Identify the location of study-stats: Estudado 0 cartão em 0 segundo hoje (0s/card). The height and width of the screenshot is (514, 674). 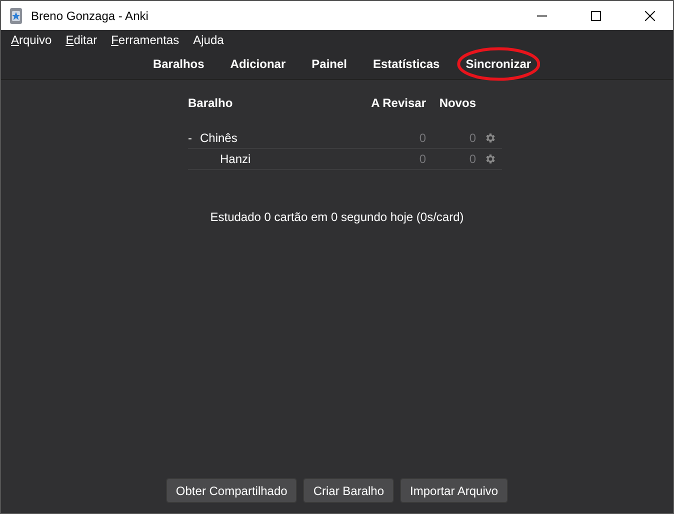
(337, 217).